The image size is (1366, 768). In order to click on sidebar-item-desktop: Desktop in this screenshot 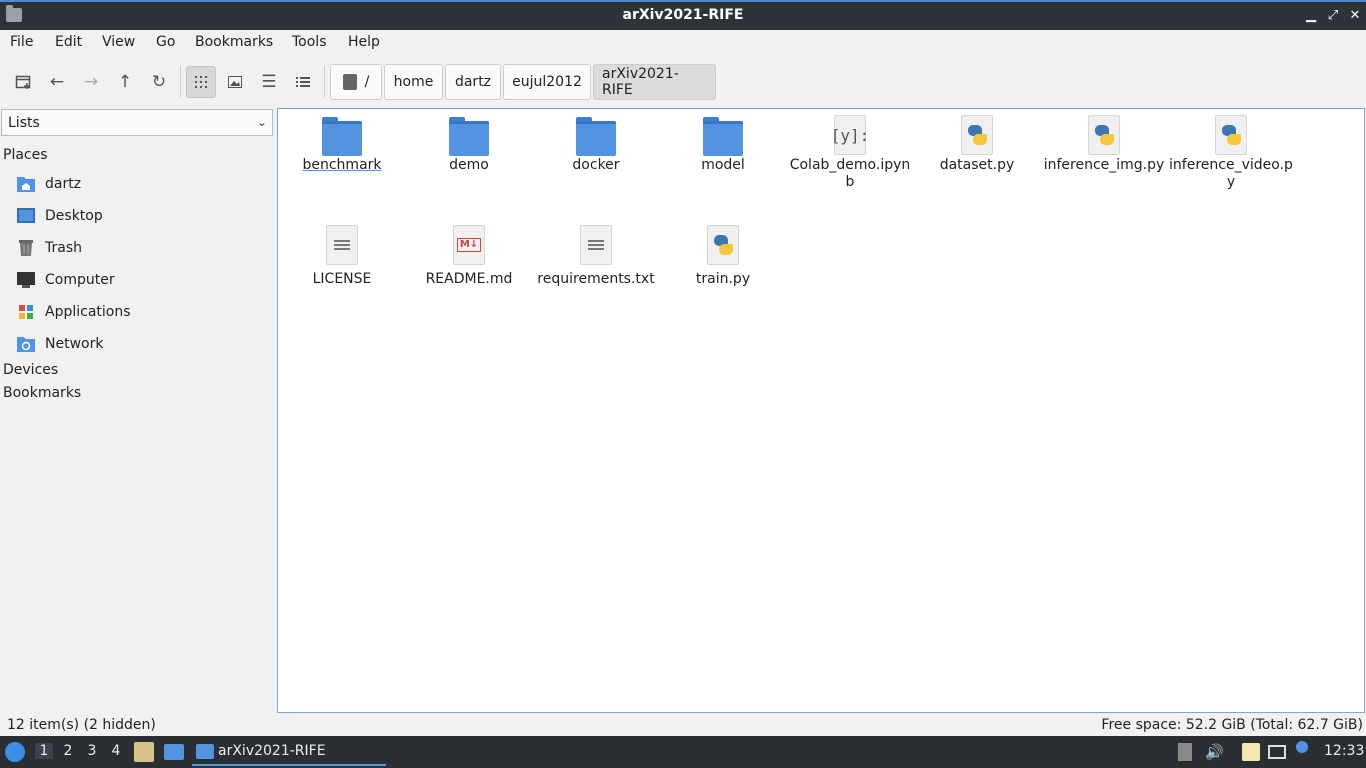, I will do `click(59, 216)`.